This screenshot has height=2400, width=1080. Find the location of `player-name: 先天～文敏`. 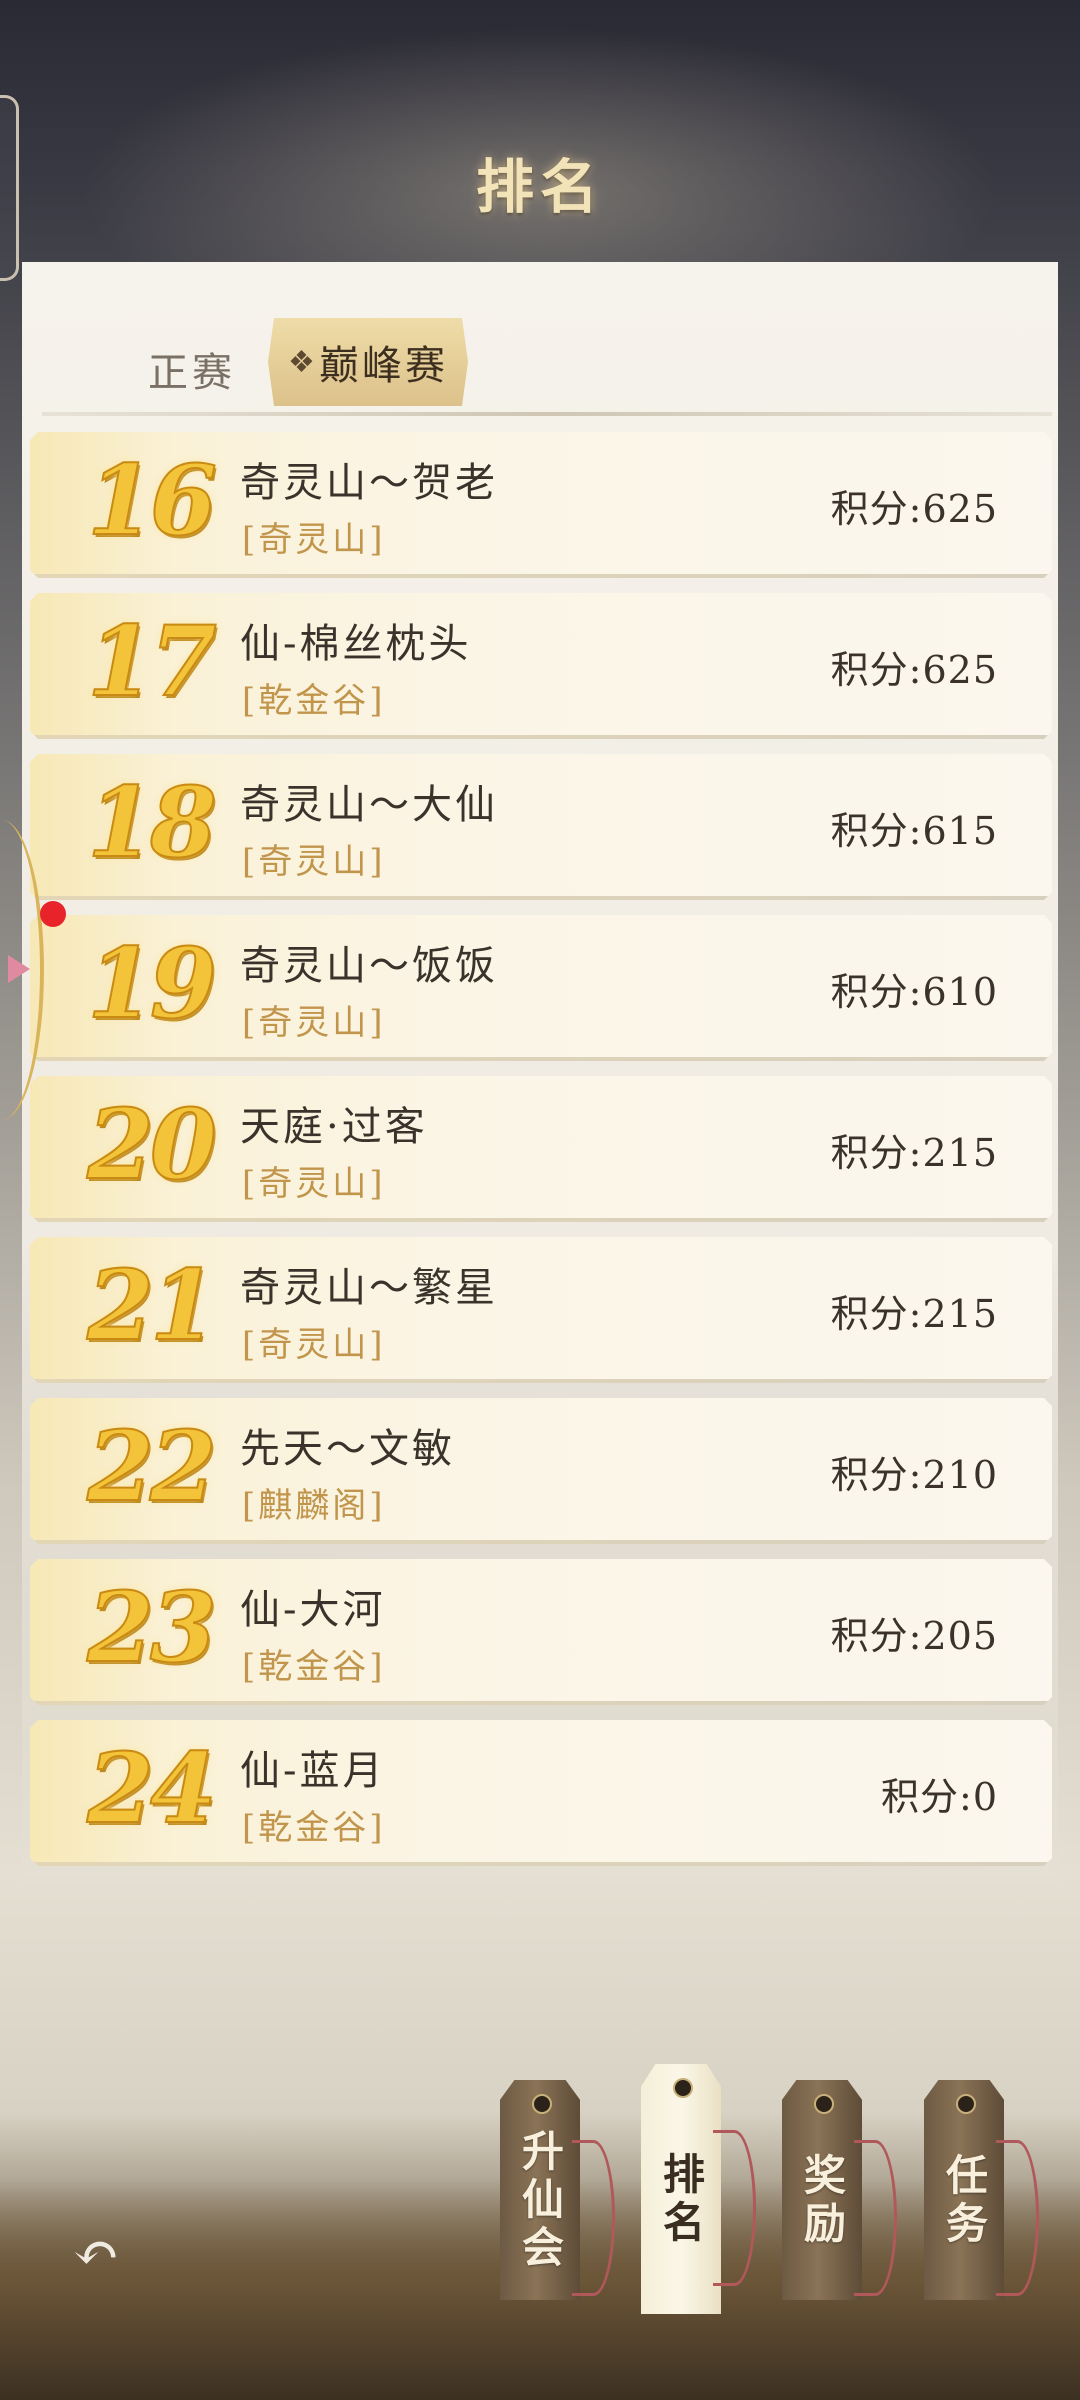

player-name: 先天～文敏 is located at coordinates (347, 1449).